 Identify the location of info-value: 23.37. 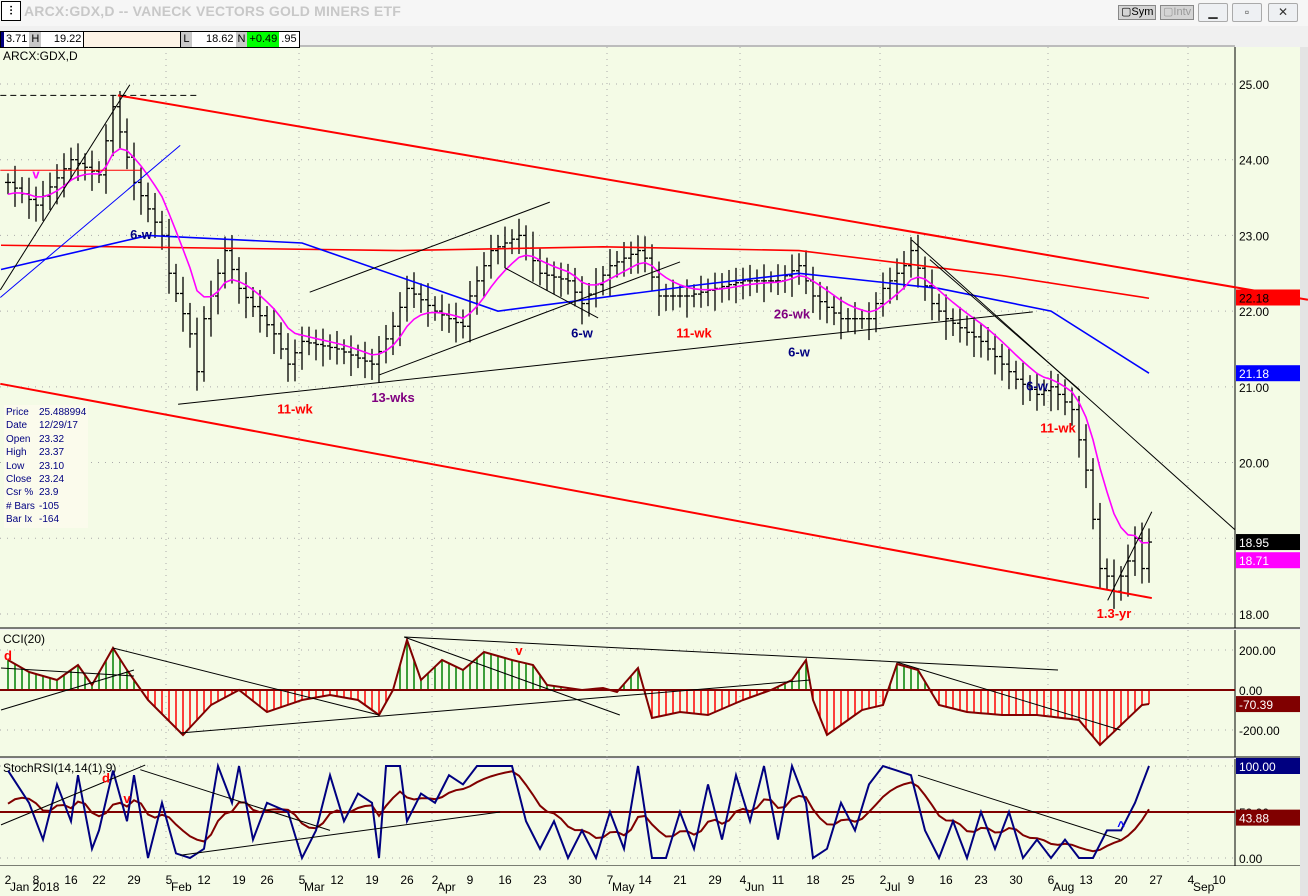
(52, 453).